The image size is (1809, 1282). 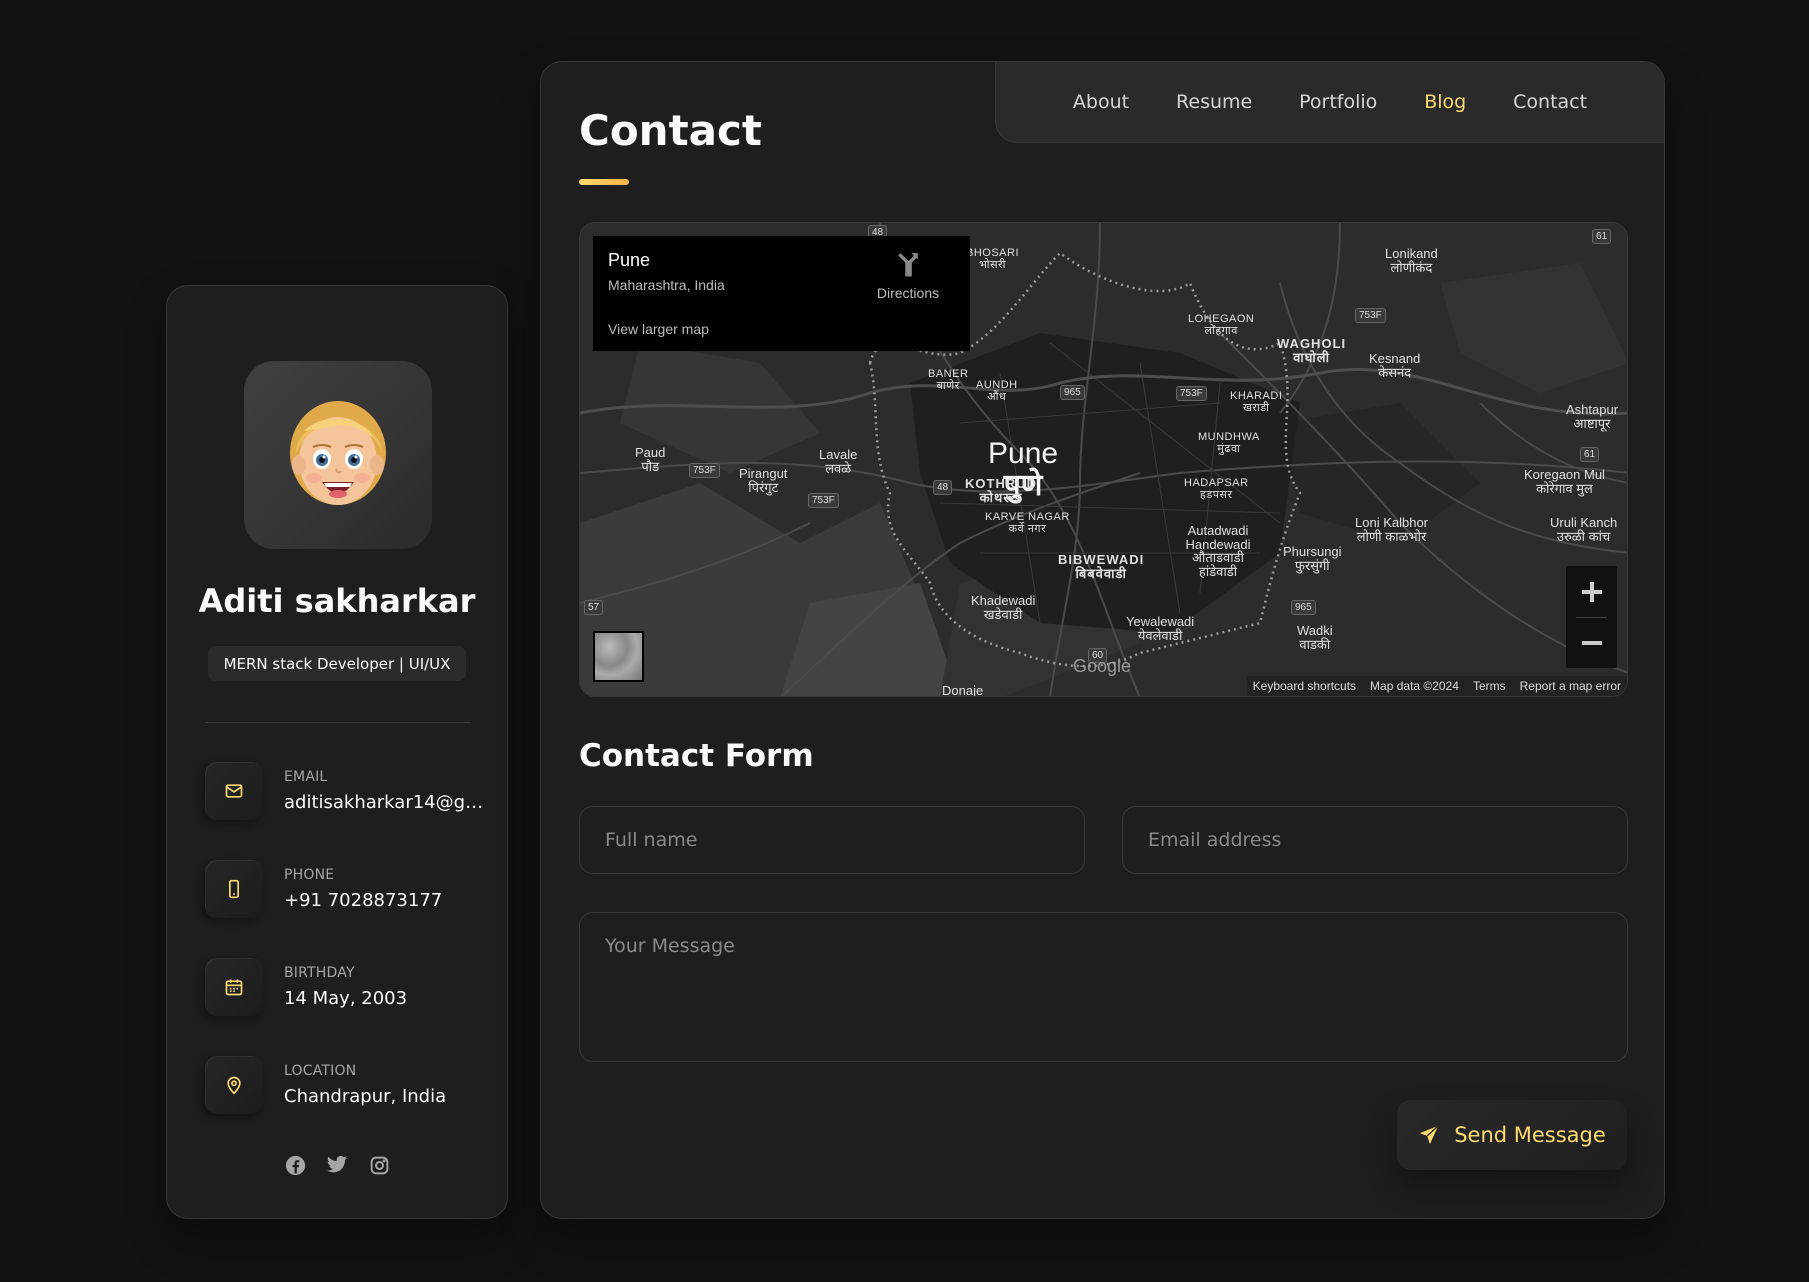 I want to click on avatar-box, so click(x=338, y=455).